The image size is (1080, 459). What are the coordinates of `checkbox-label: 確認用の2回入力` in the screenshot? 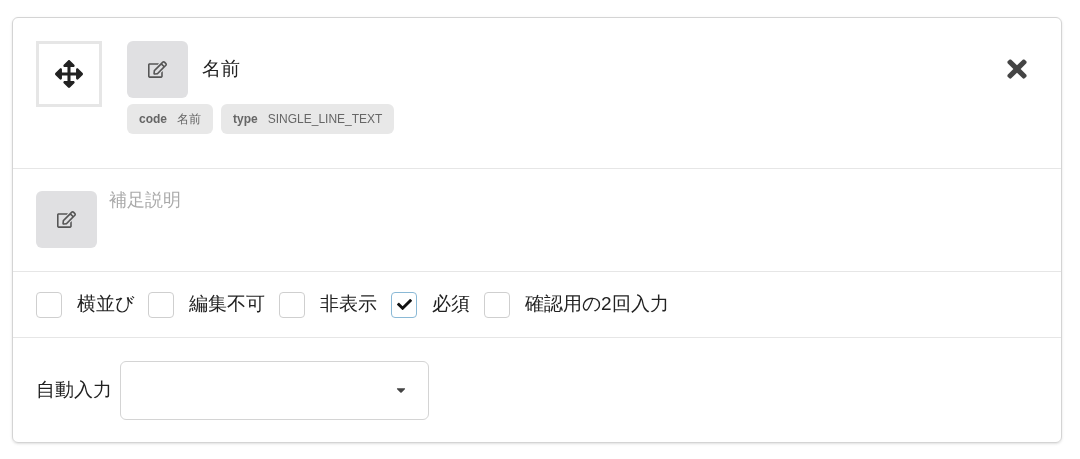 It's located at (597, 304).